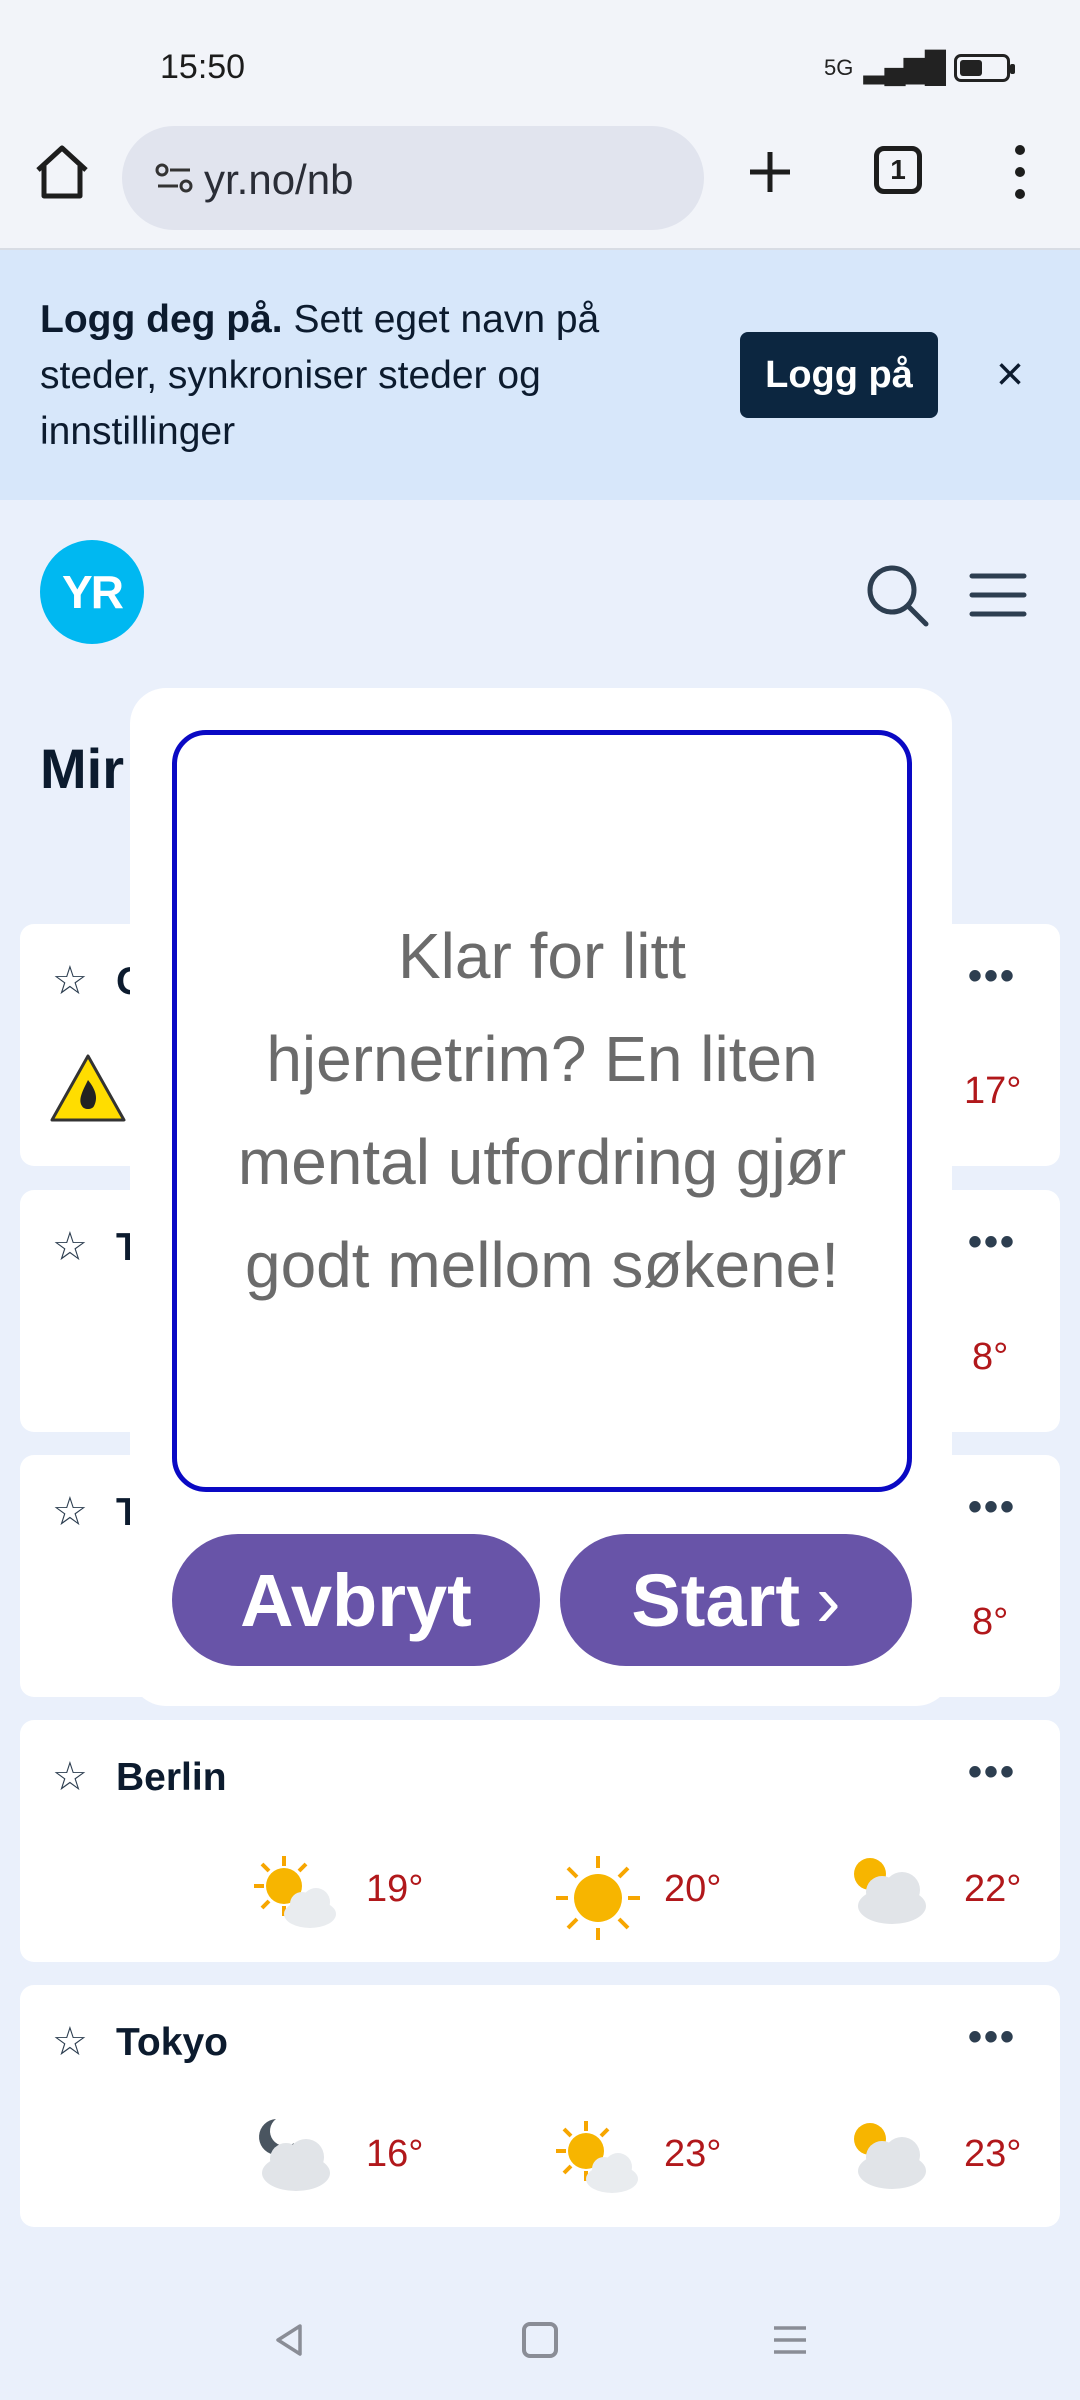 The width and height of the screenshot is (1080, 2400). Describe the element at coordinates (395, 2154) in the screenshot. I see `temperature: 16°` at that location.